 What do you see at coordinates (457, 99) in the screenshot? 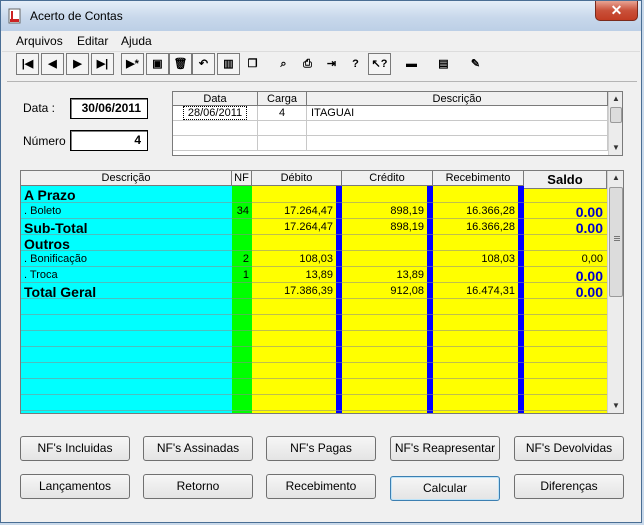
I see `loads-header-descricao: Descrição` at bounding box center [457, 99].